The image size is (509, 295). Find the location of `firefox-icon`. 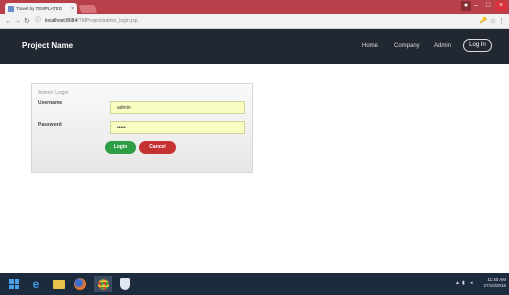

firefox-icon is located at coordinates (80, 284).